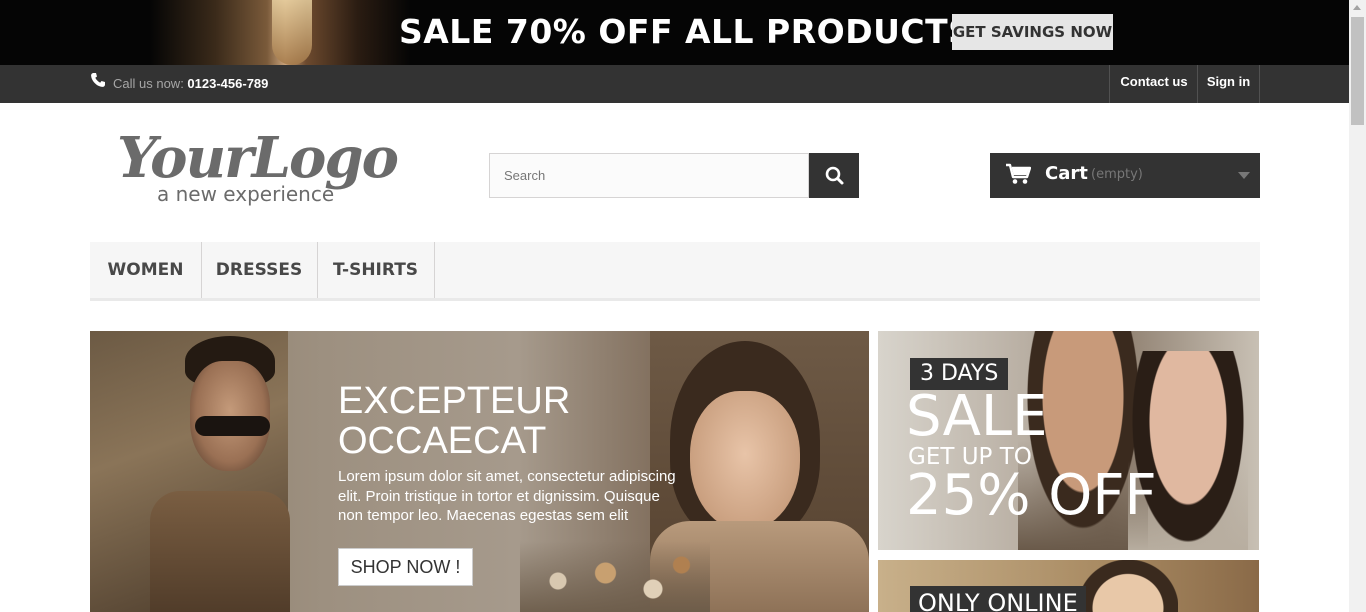 The height and width of the screenshot is (612, 1366). I want to click on search-input, so click(649, 175).